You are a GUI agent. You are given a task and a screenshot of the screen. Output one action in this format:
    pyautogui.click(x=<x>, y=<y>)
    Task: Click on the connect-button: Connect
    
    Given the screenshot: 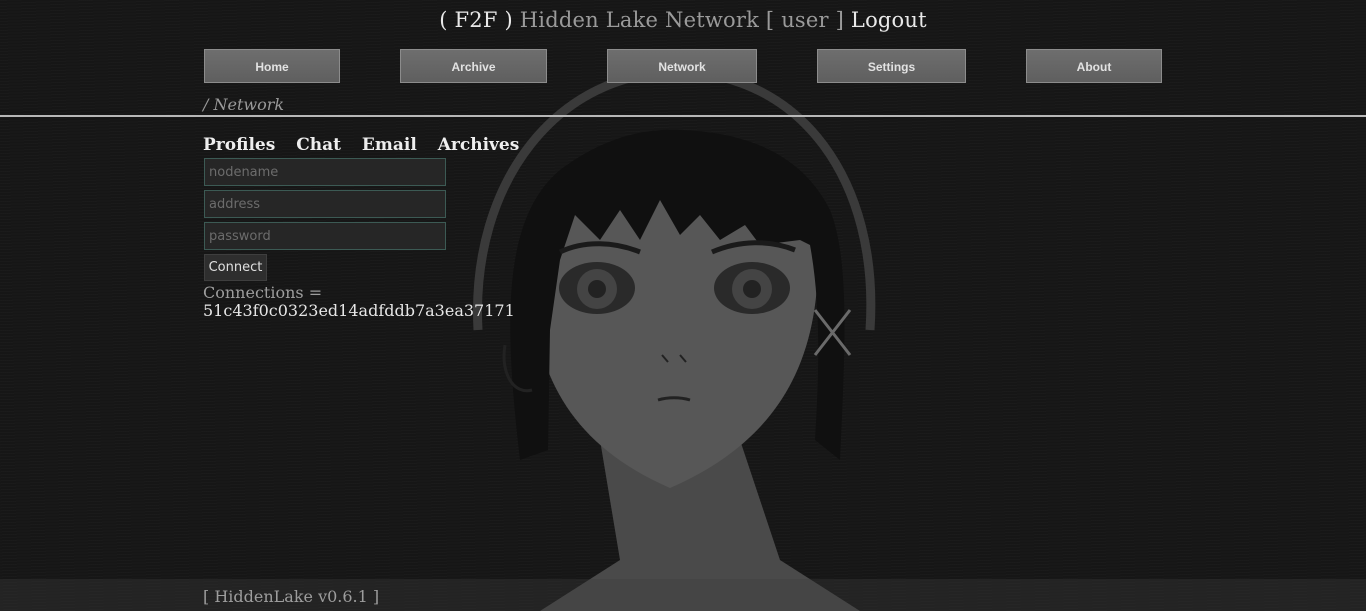 What is the action you would take?
    pyautogui.click(x=235, y=267)
    